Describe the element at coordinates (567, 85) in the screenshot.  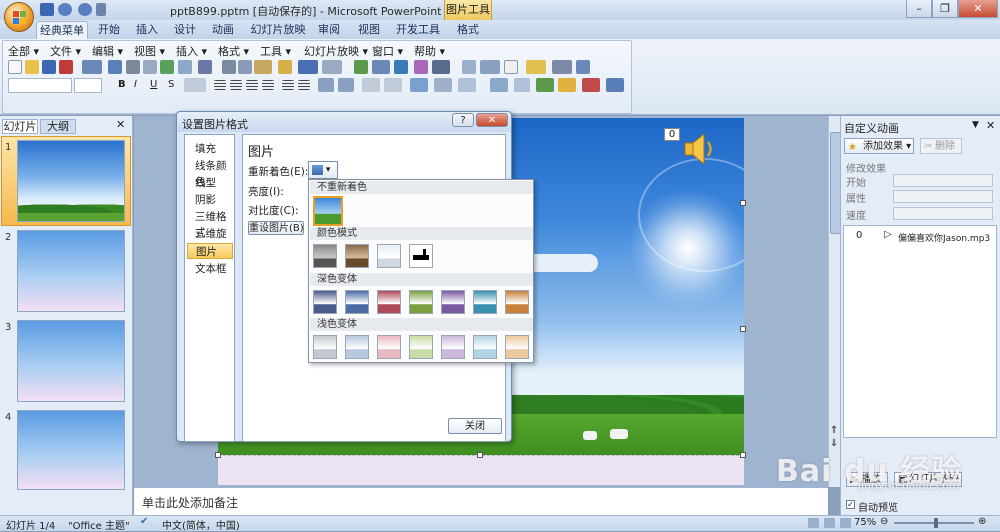
I see `shape-fill-icon` at that location.